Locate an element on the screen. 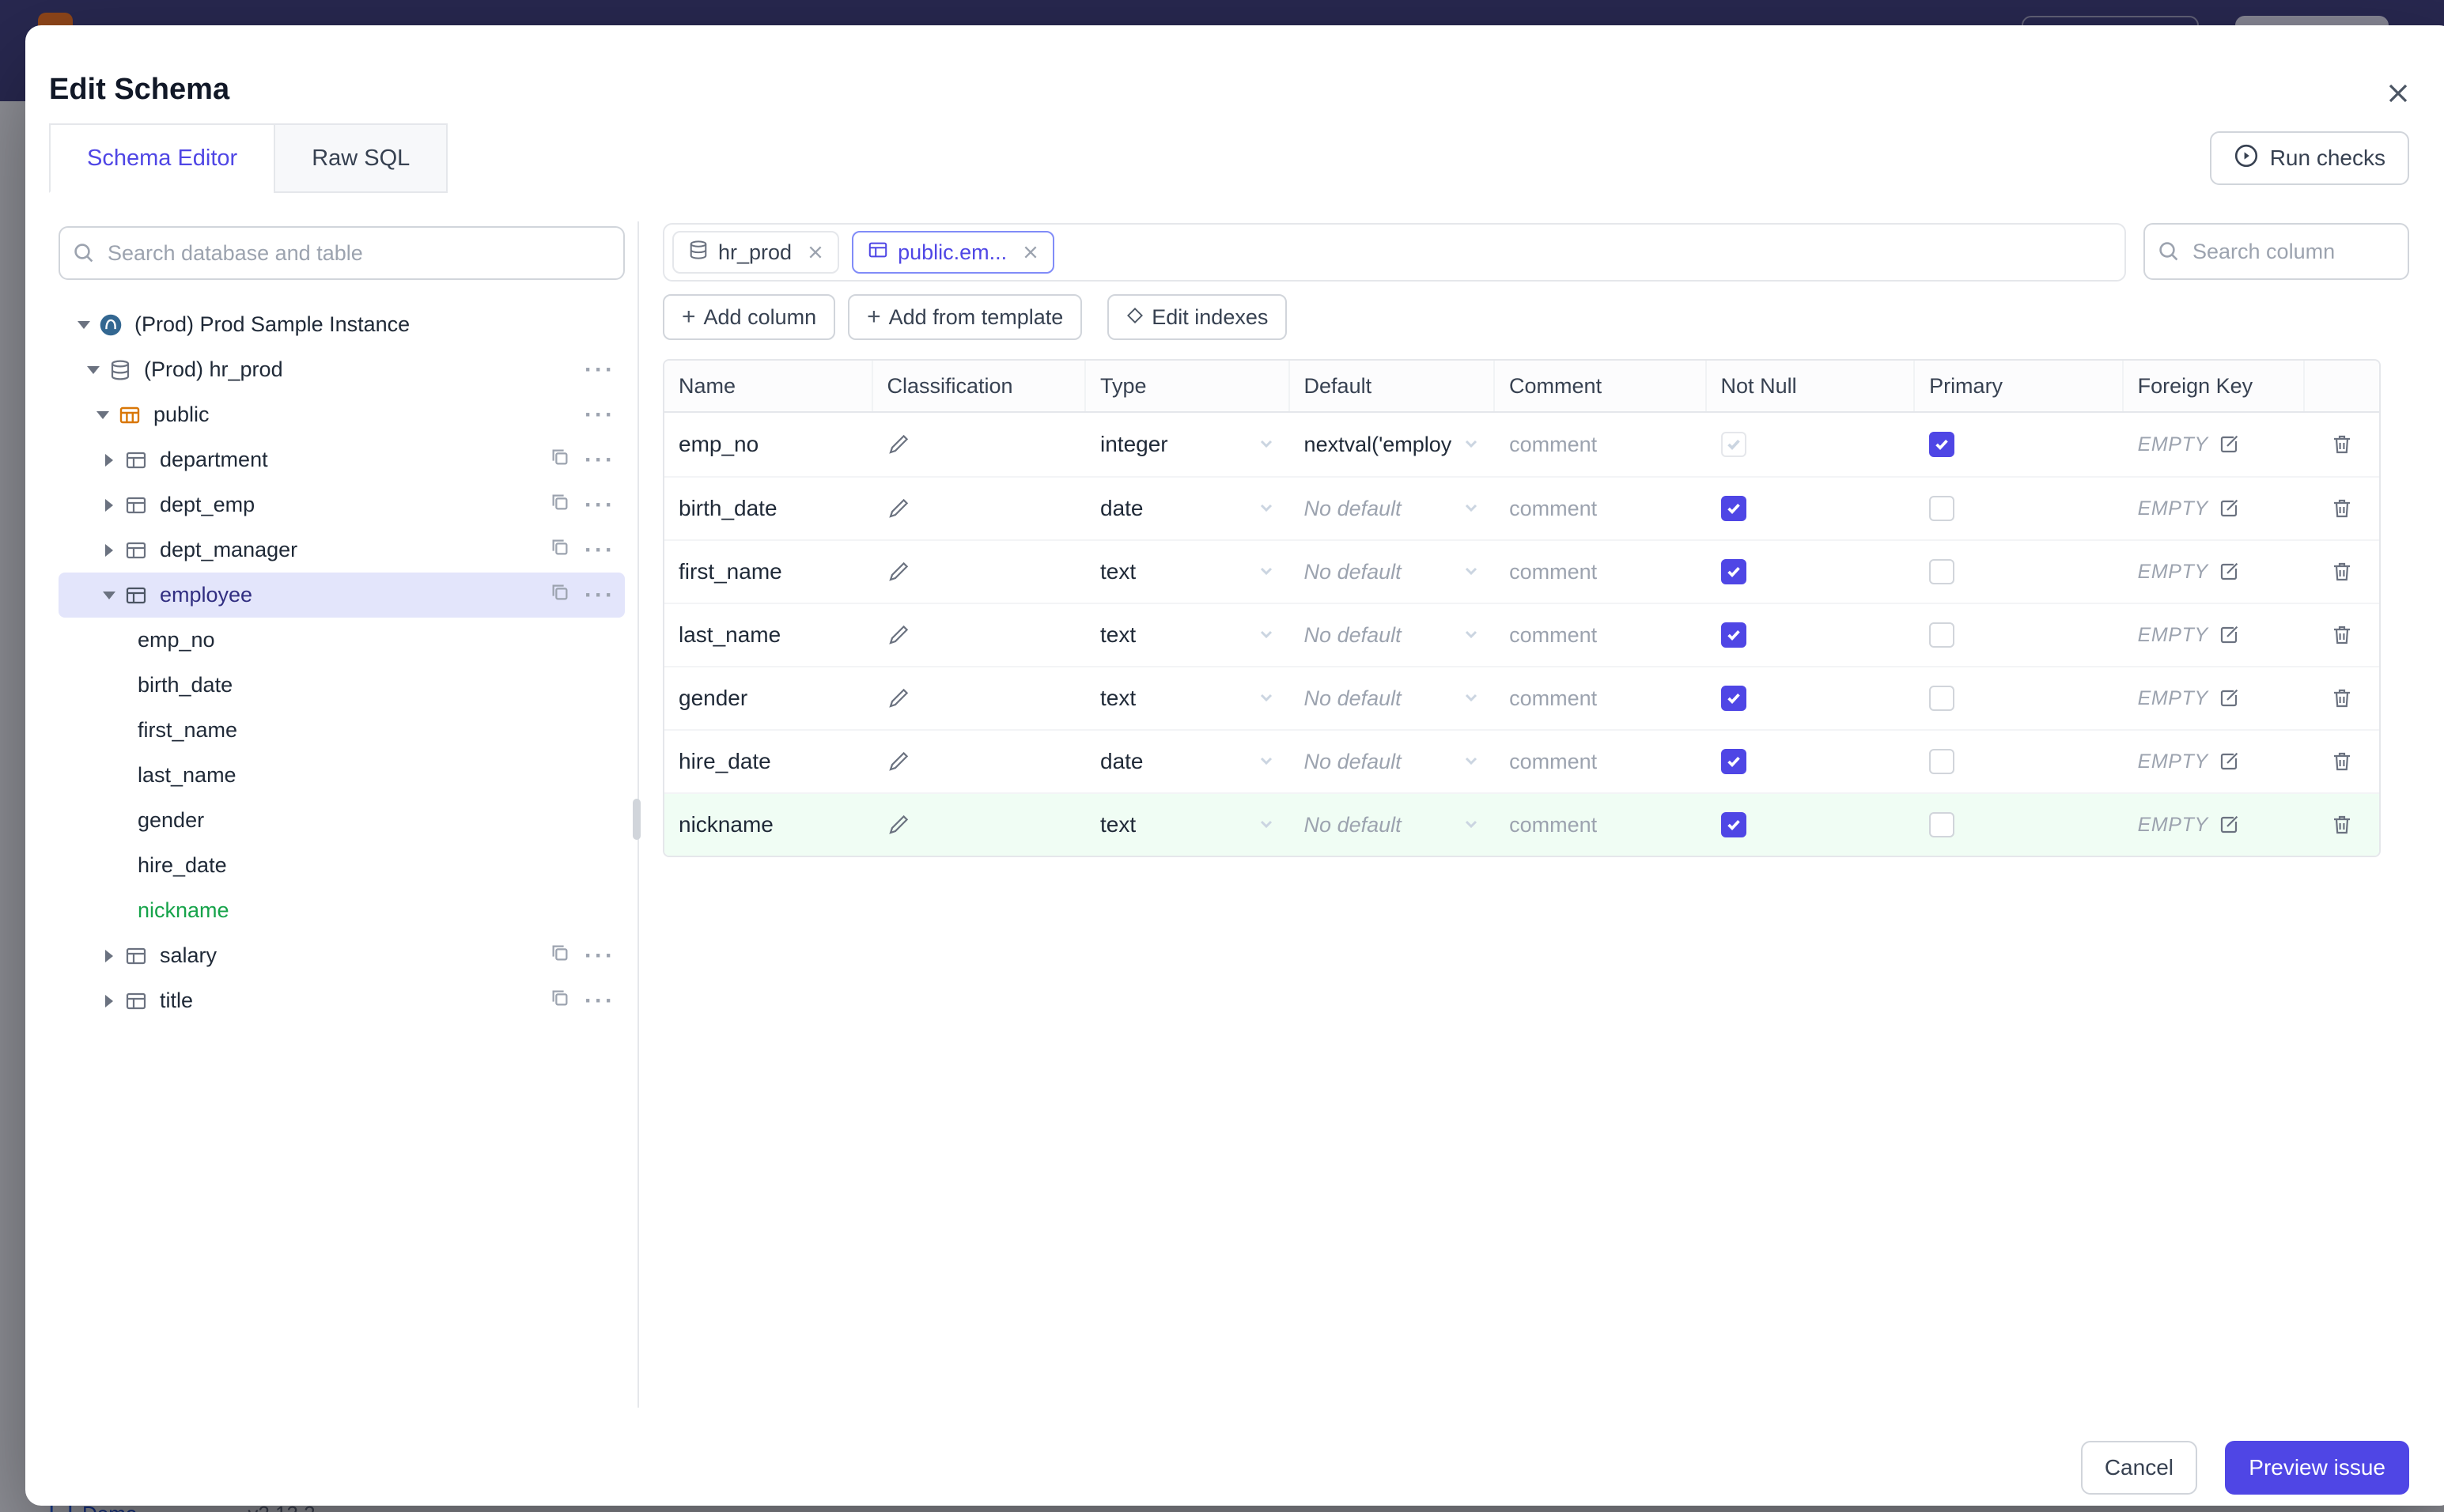 Image resolution: width=2444 pixels, height=1512 pixels. tree-item-table-title: title is located at coordinates (342, 1001).